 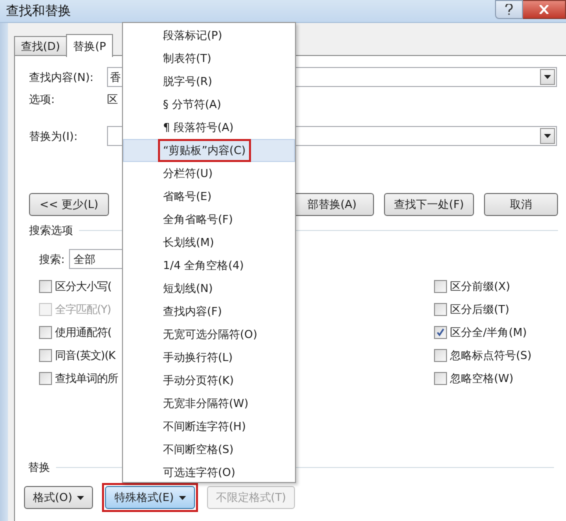 I want to click on menu-item: 1/4 全角空格(4), so click(x=209, y=265).